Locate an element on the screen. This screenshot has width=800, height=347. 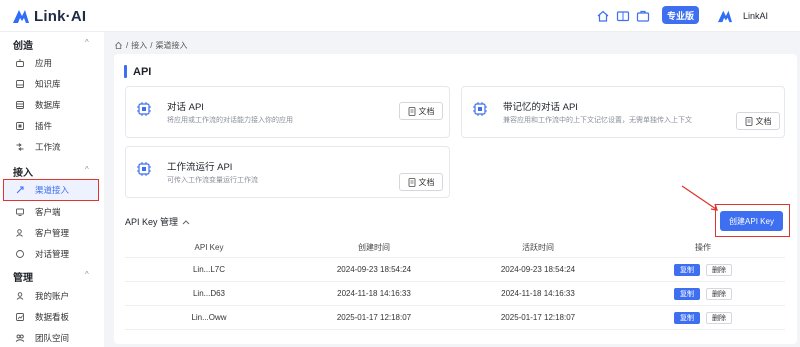
column-header: 活跃时间 is located at coordinates (538, 247).